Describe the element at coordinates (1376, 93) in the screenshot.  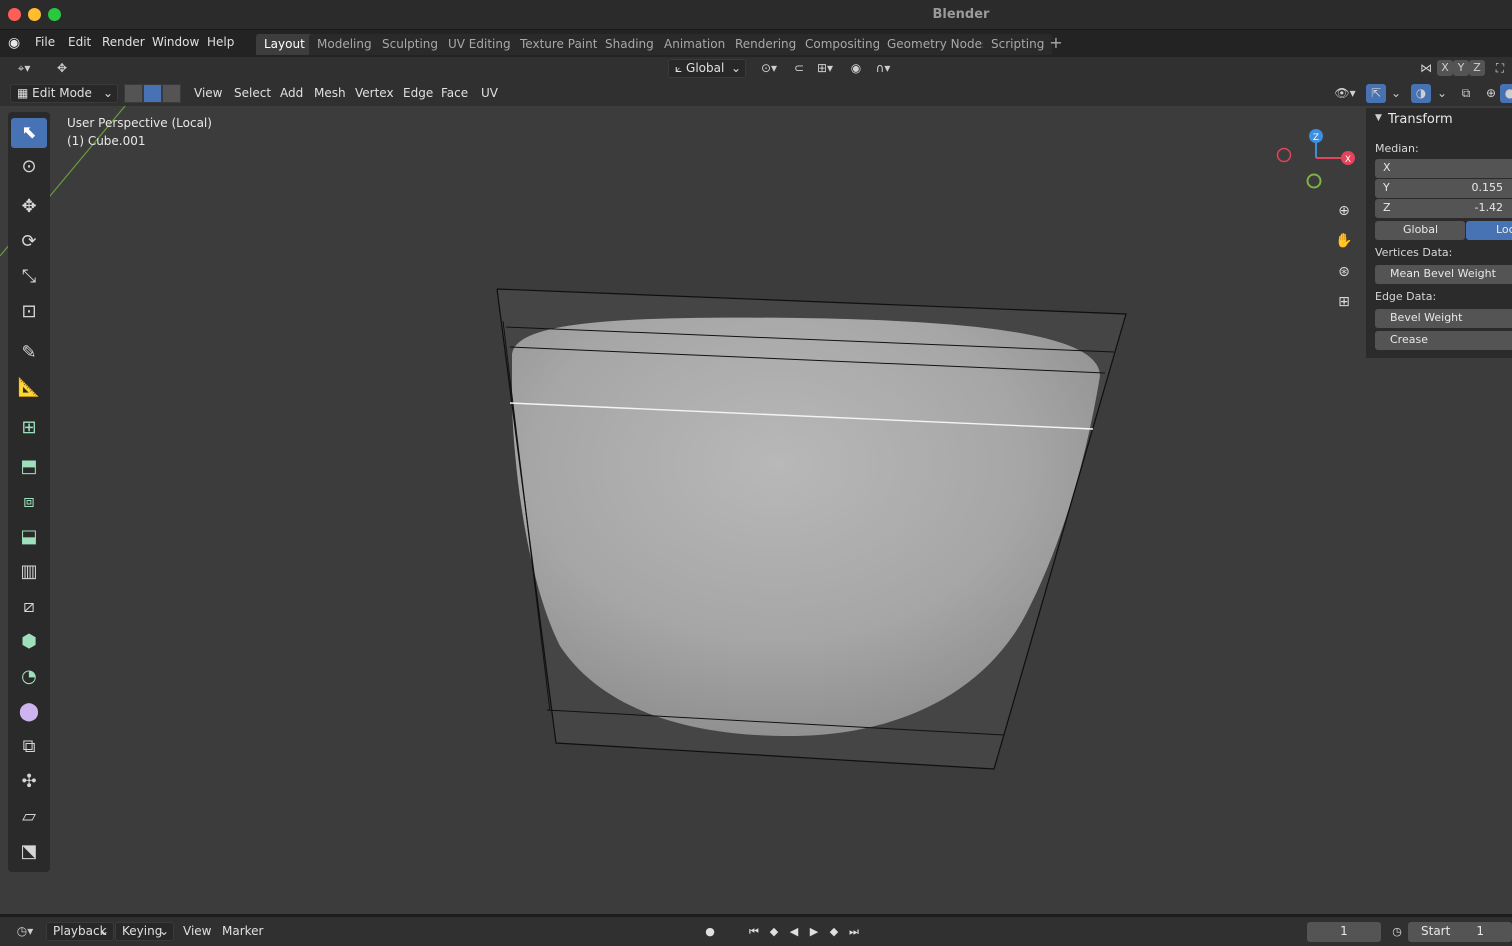
I see `show-gizmo-icon: ⇱` at that location.